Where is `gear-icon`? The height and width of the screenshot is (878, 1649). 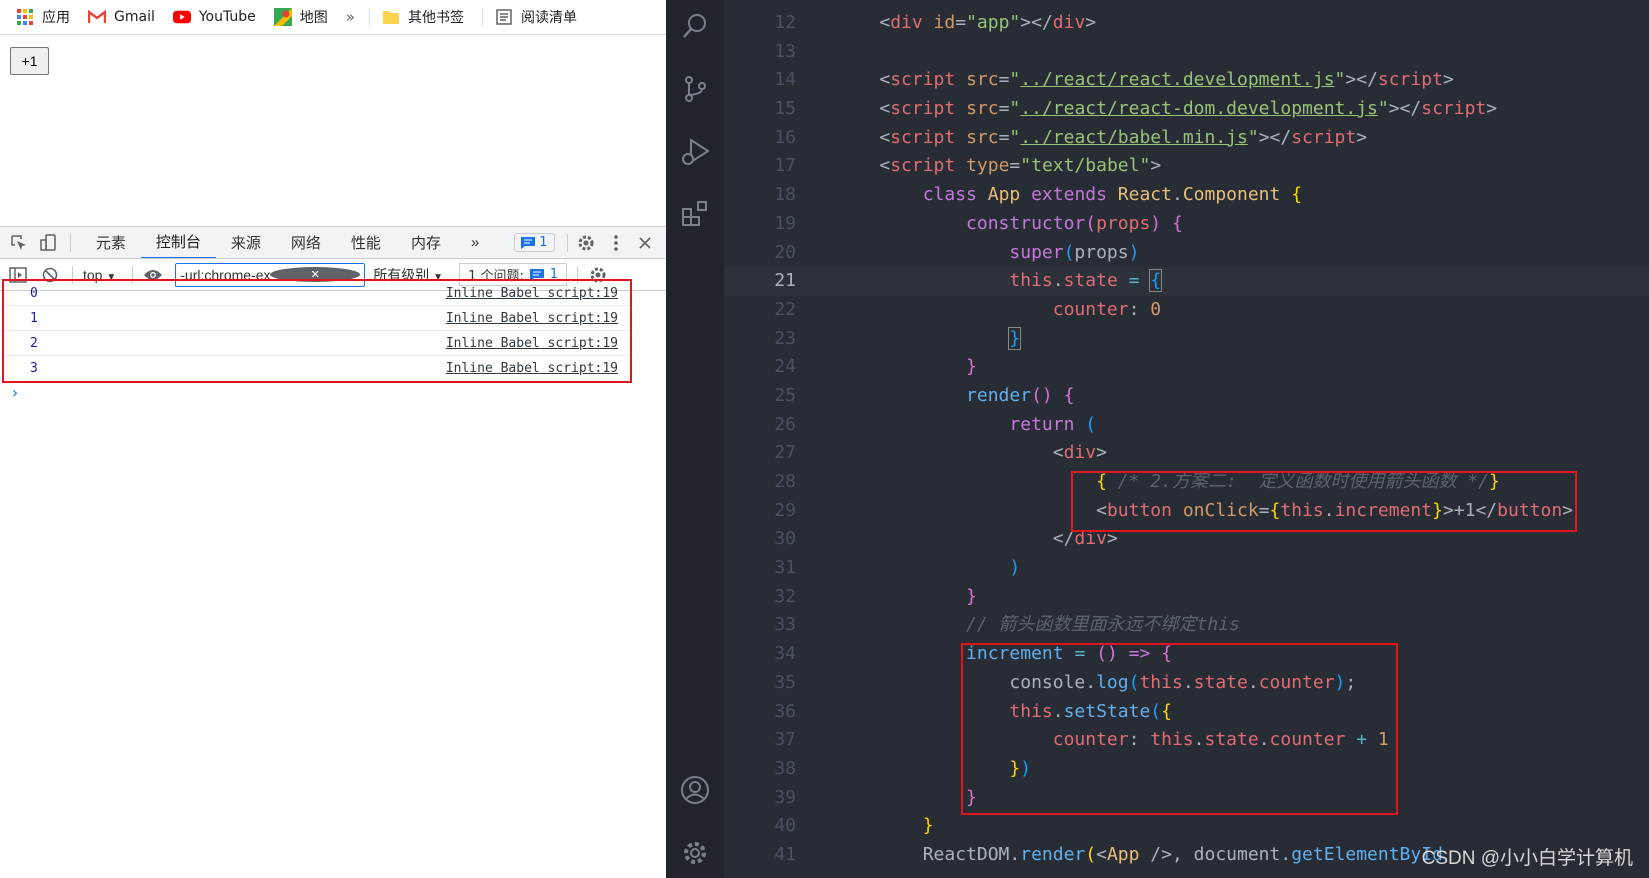
gear-icon is located at coordinates (586, 243).